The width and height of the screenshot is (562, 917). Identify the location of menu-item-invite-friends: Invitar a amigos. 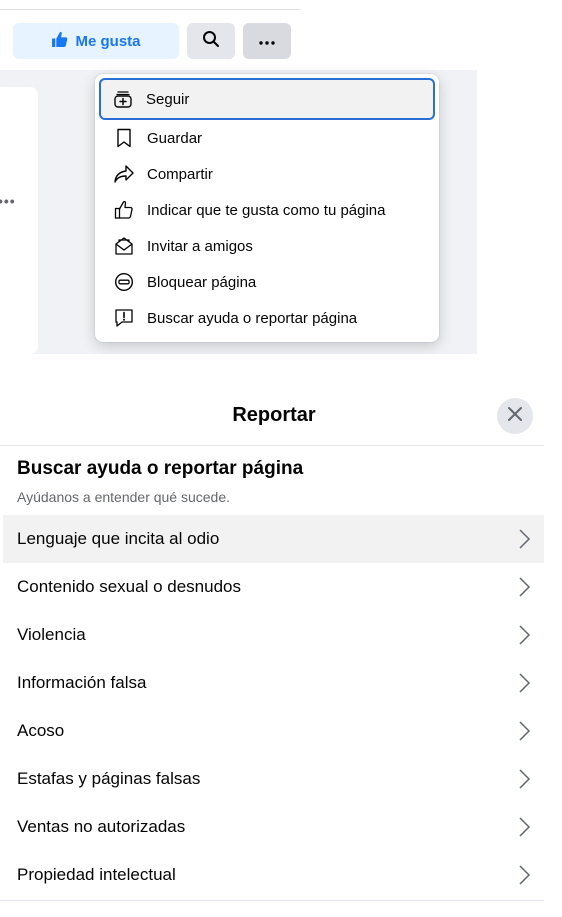
(267, 246).